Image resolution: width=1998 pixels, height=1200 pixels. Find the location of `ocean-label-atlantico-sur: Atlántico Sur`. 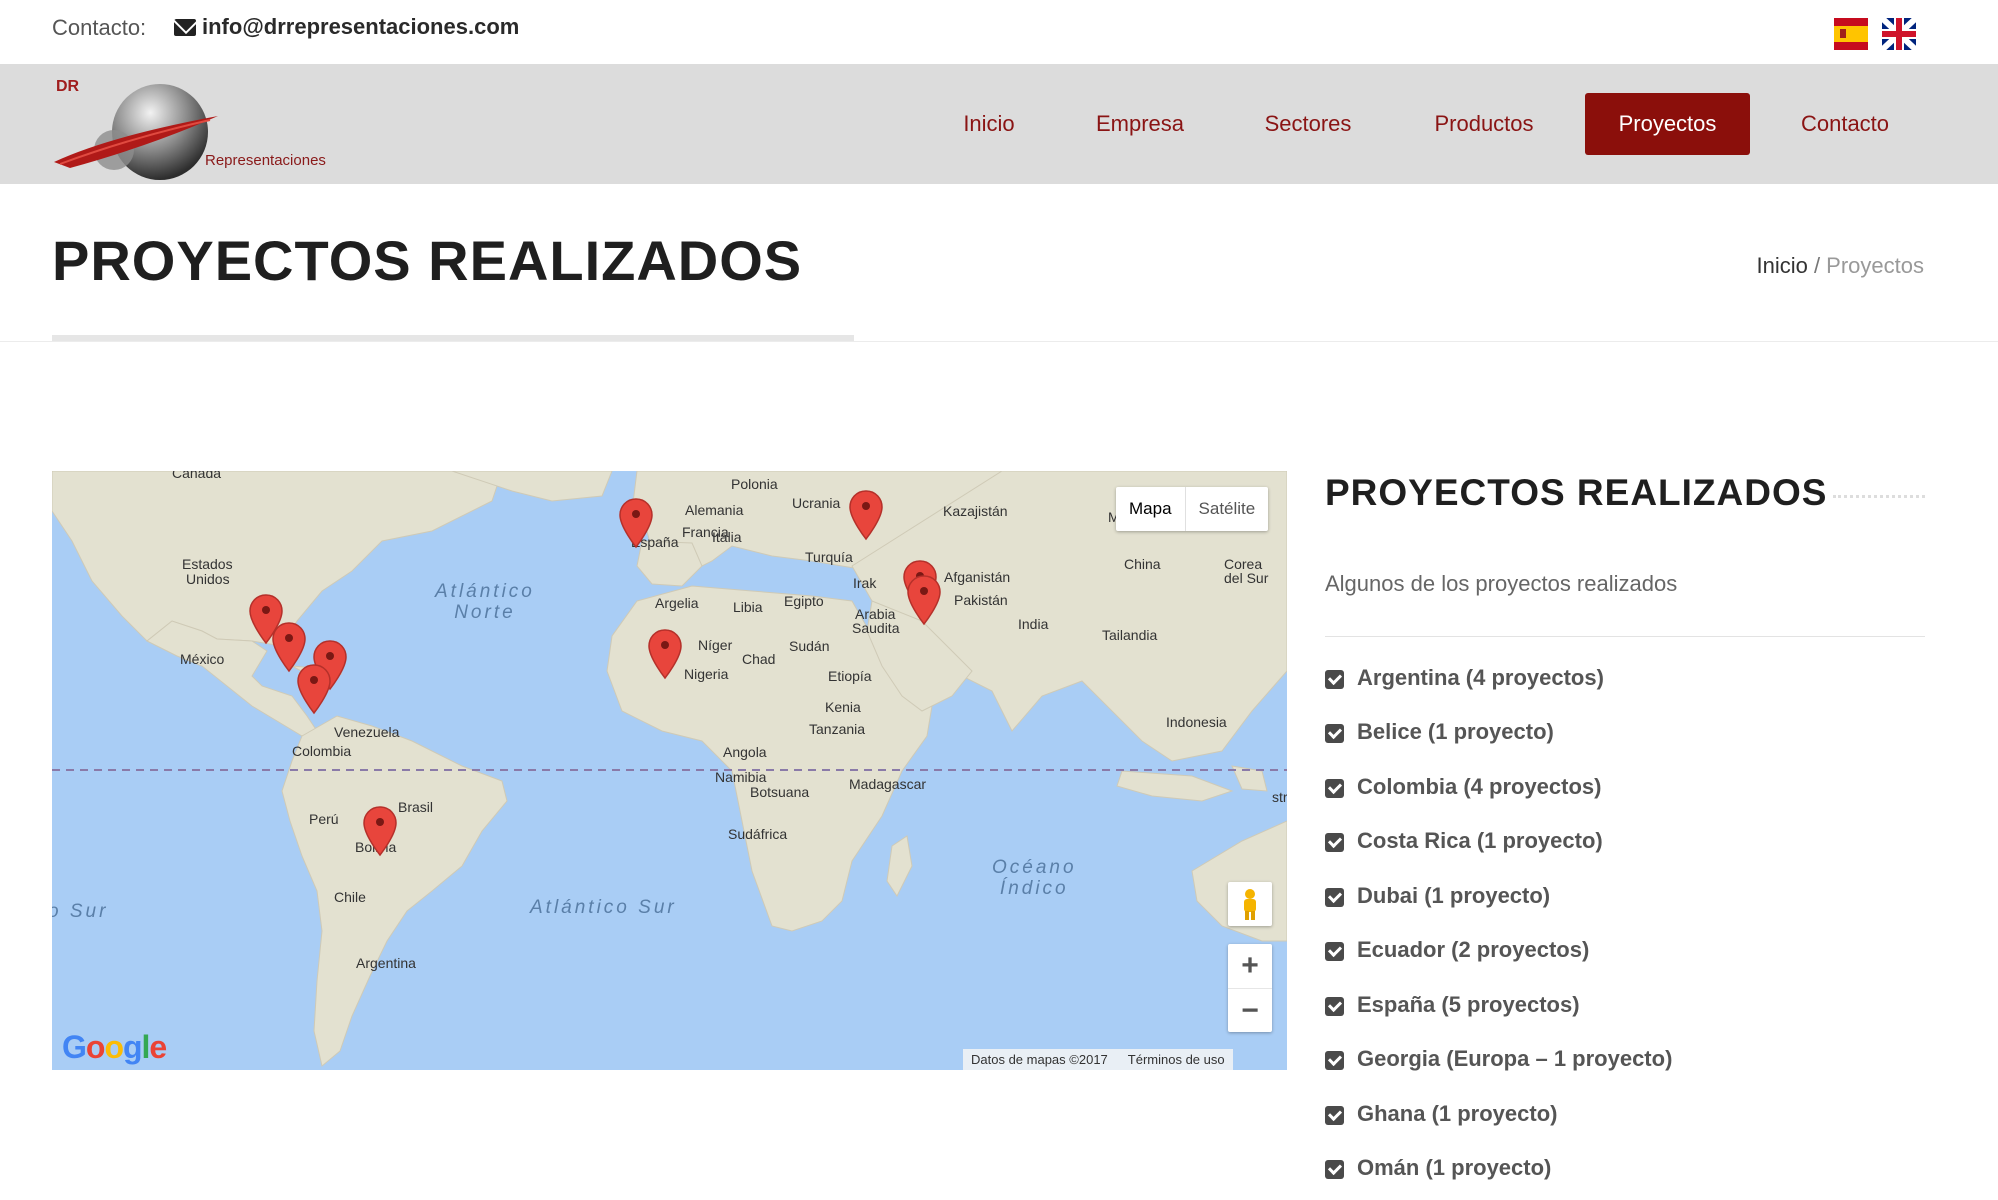

ocean-label-atlantico-sur: Atlántico Sur is located at coordinates (603, 907).